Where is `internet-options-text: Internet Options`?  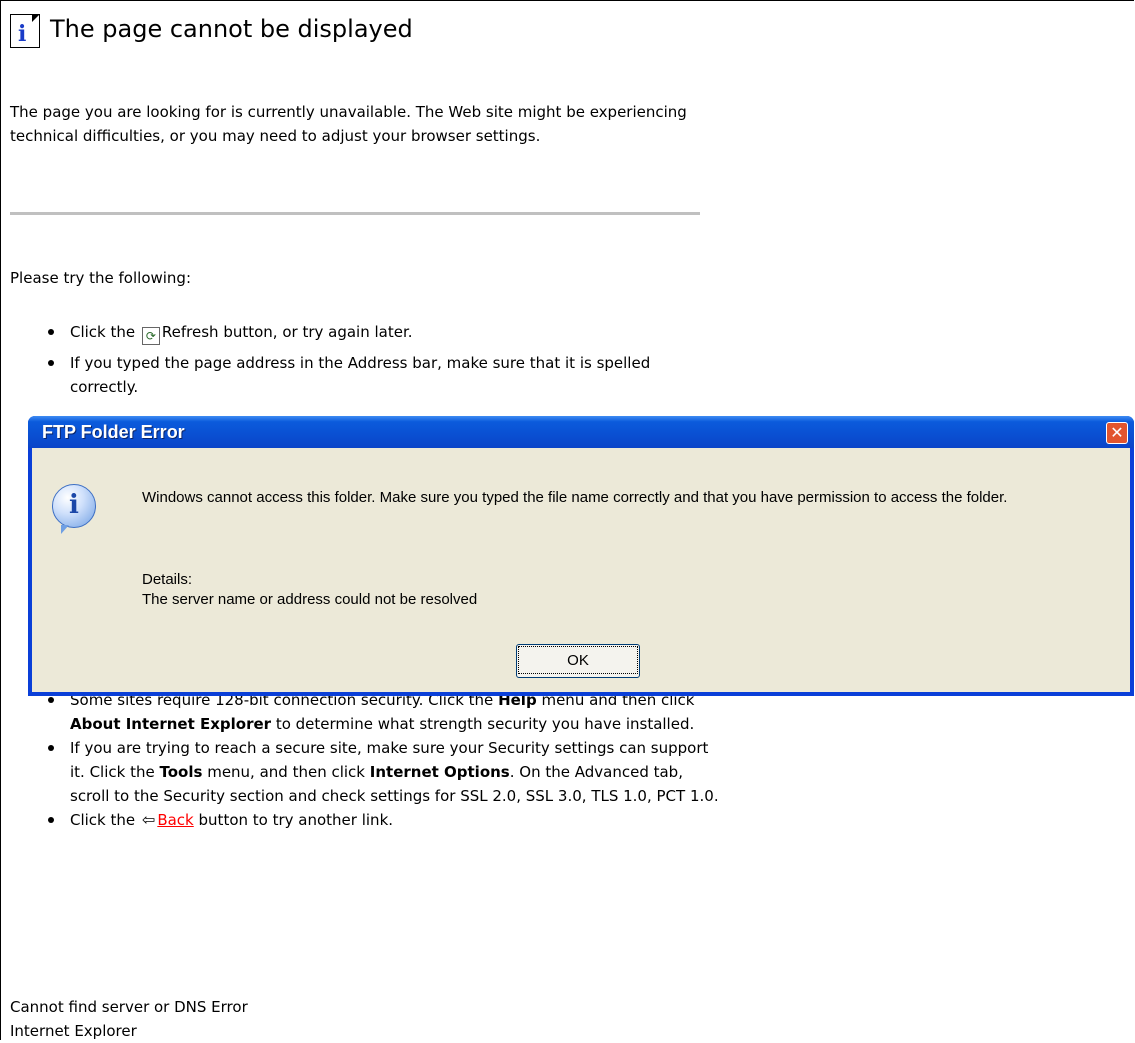 internet-options-text: Internet Options is located at coordinates (439, 772).